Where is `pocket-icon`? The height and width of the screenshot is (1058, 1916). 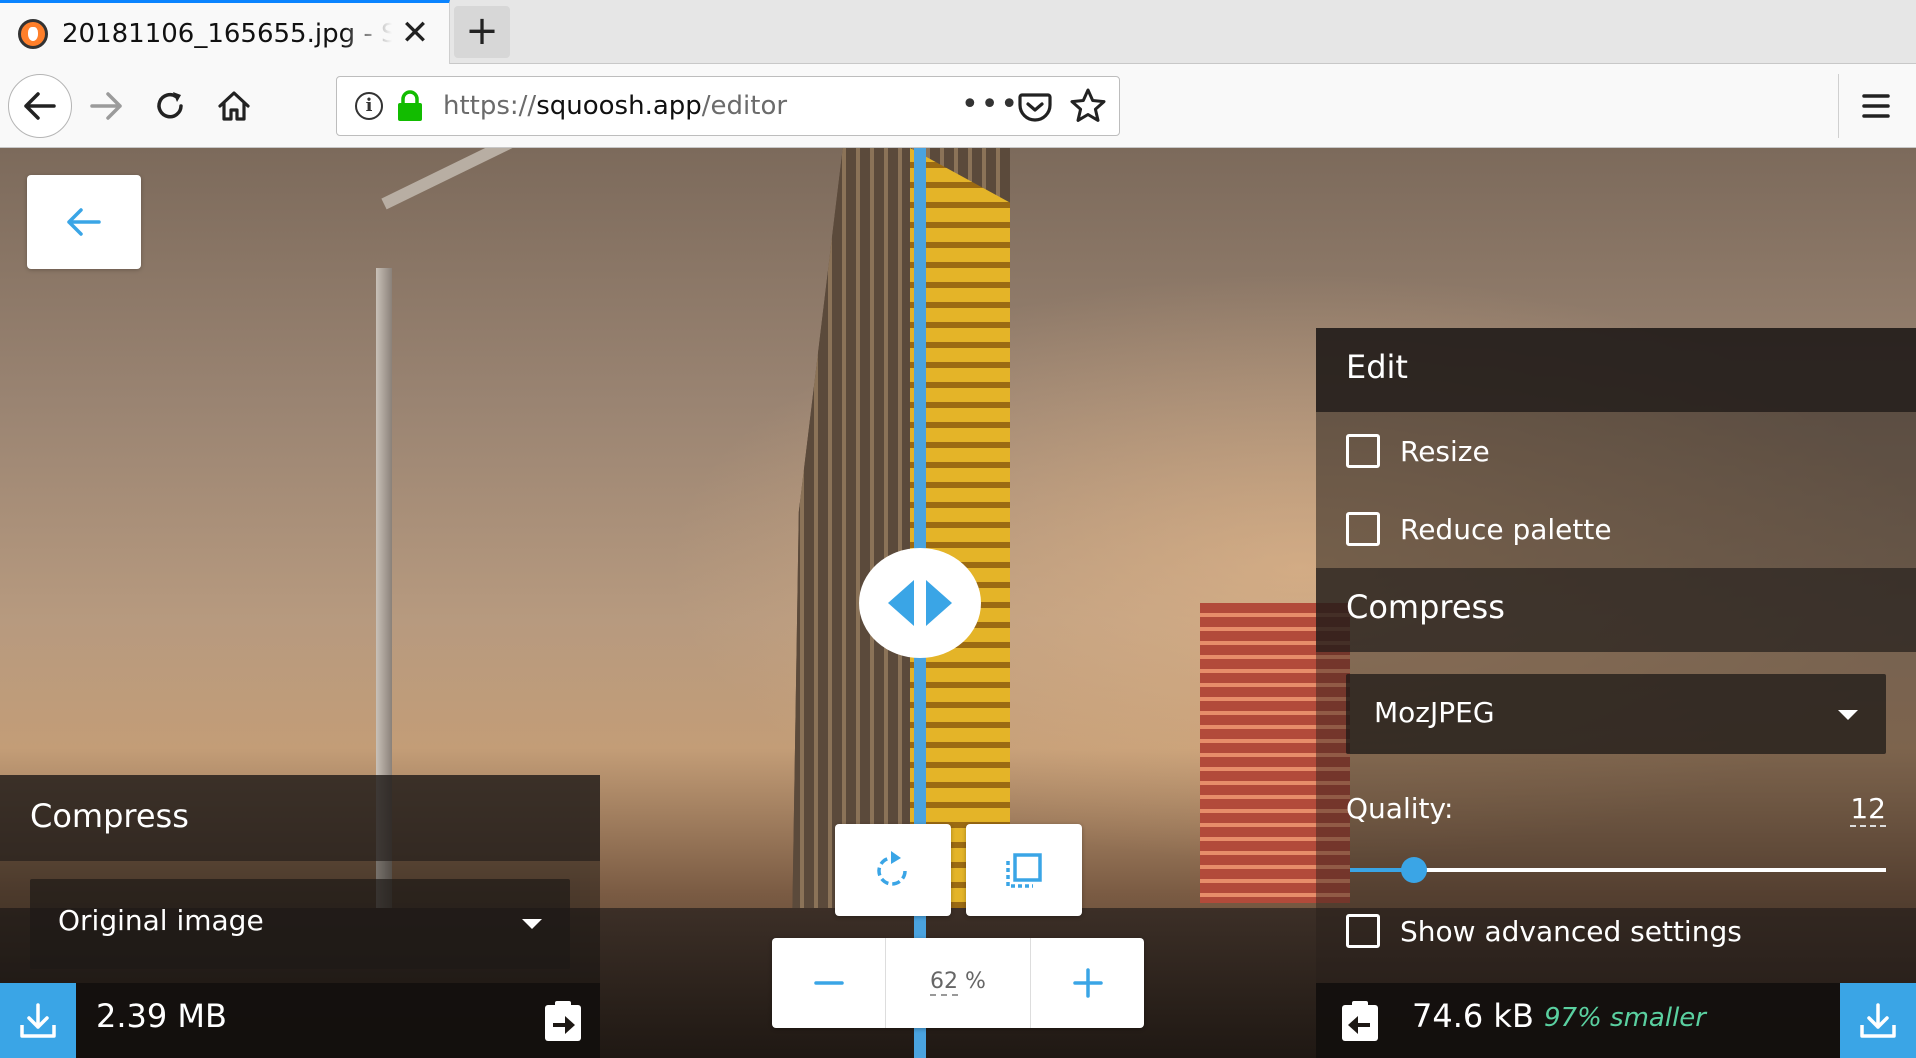 pocket-icon is located at coordinates (1035, 107).